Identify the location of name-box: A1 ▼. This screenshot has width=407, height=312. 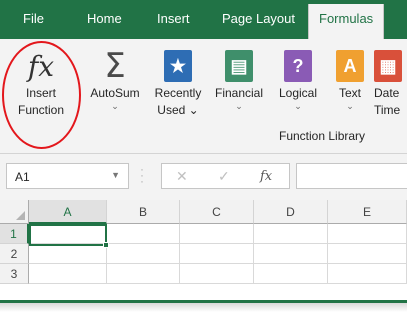
(67, 176).